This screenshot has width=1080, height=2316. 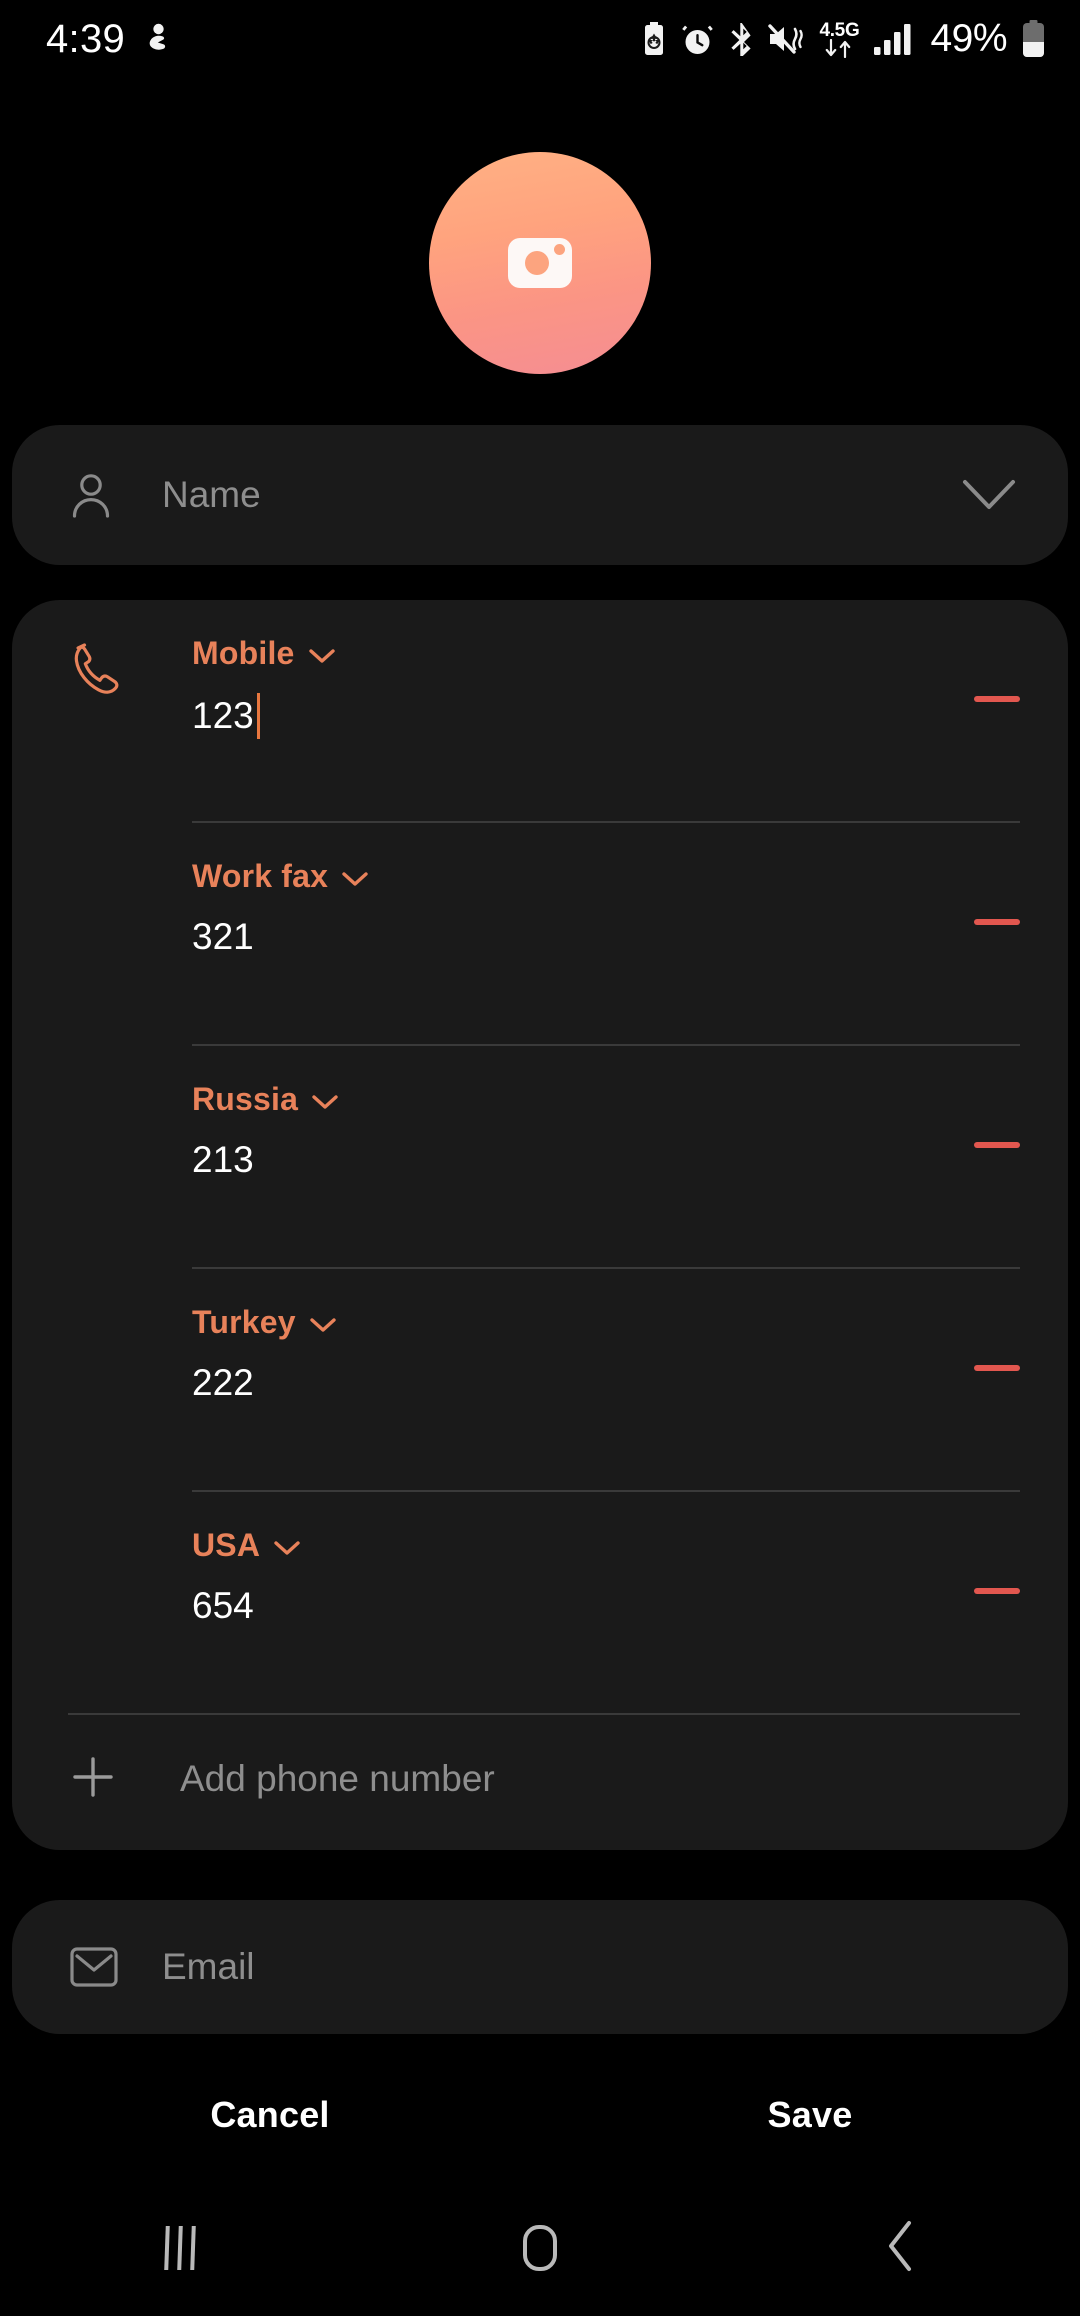 What do you see at coordinates (158, 39) in the screenshot?
I see `person-activity-icon` at bounding box center [158, 39].